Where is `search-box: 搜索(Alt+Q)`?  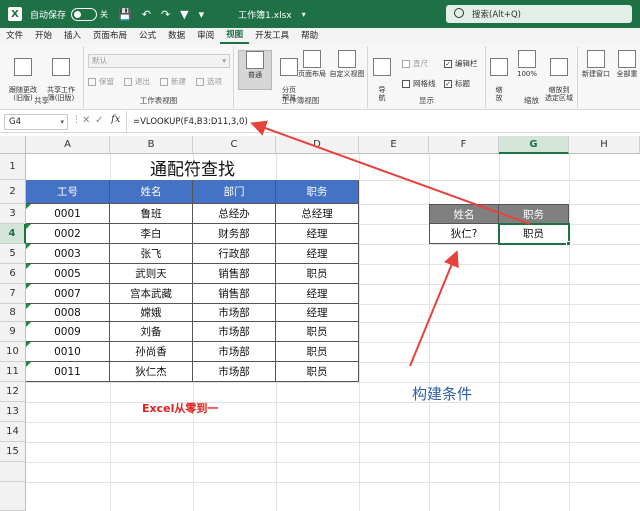
search-box: 搜索(Alt+Q) is located at coordinates (539, 14).